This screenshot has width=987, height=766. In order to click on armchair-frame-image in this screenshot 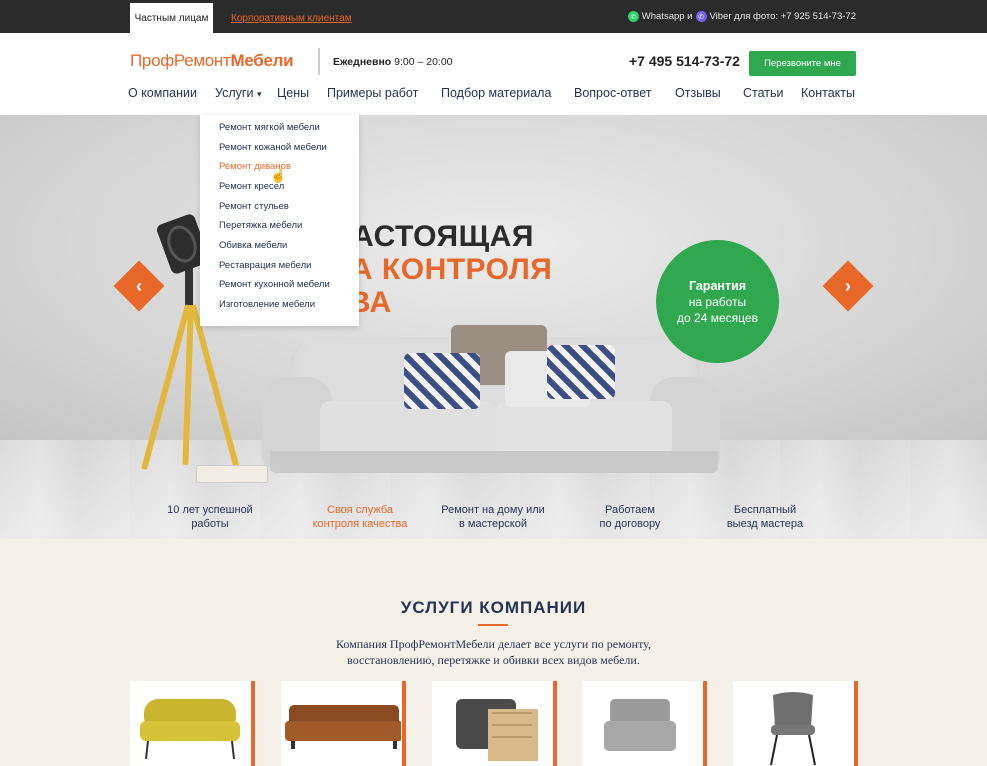, I will do `click(497, 730)`.